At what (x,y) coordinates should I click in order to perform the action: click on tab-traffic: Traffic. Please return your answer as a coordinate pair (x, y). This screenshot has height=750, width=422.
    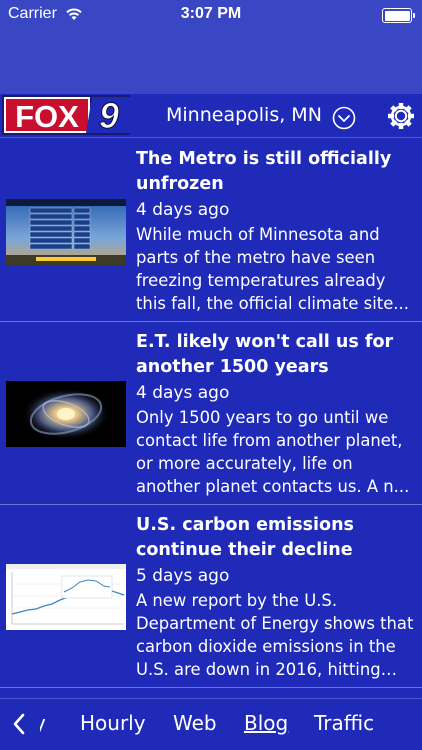
    Looking at the image, I should click on (344, 723).